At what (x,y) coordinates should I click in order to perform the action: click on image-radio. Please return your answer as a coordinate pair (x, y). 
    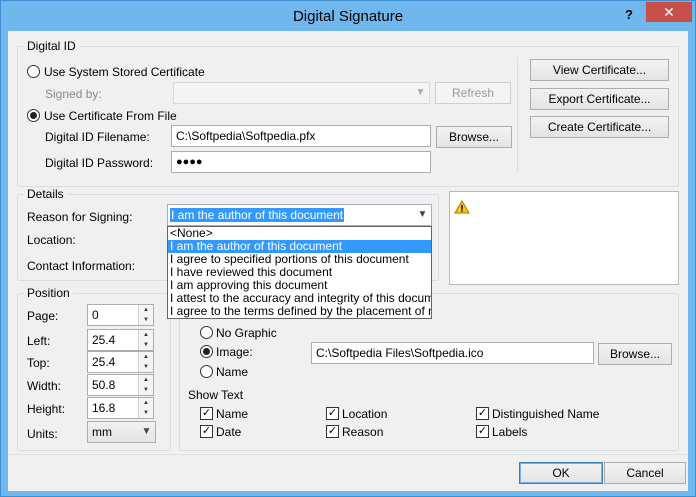
    Looking at the image, I should click on (206, 351).